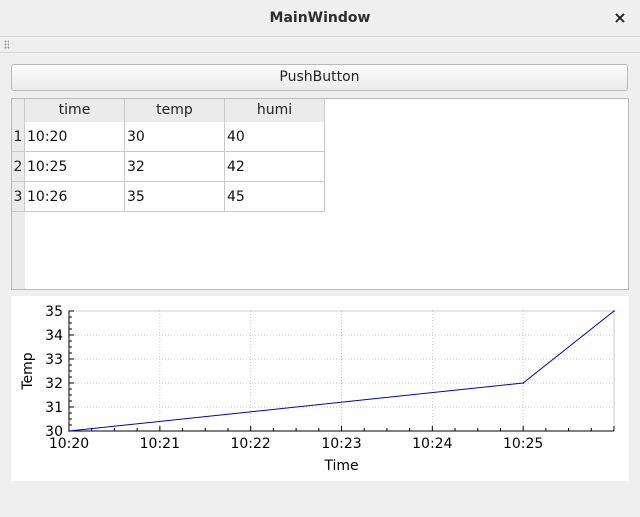 The width and height of the screenshot is (640, 517). Describe the element at coordinates (340, 466) in the screenshot. I see `x-axis-title: Time` at that location.